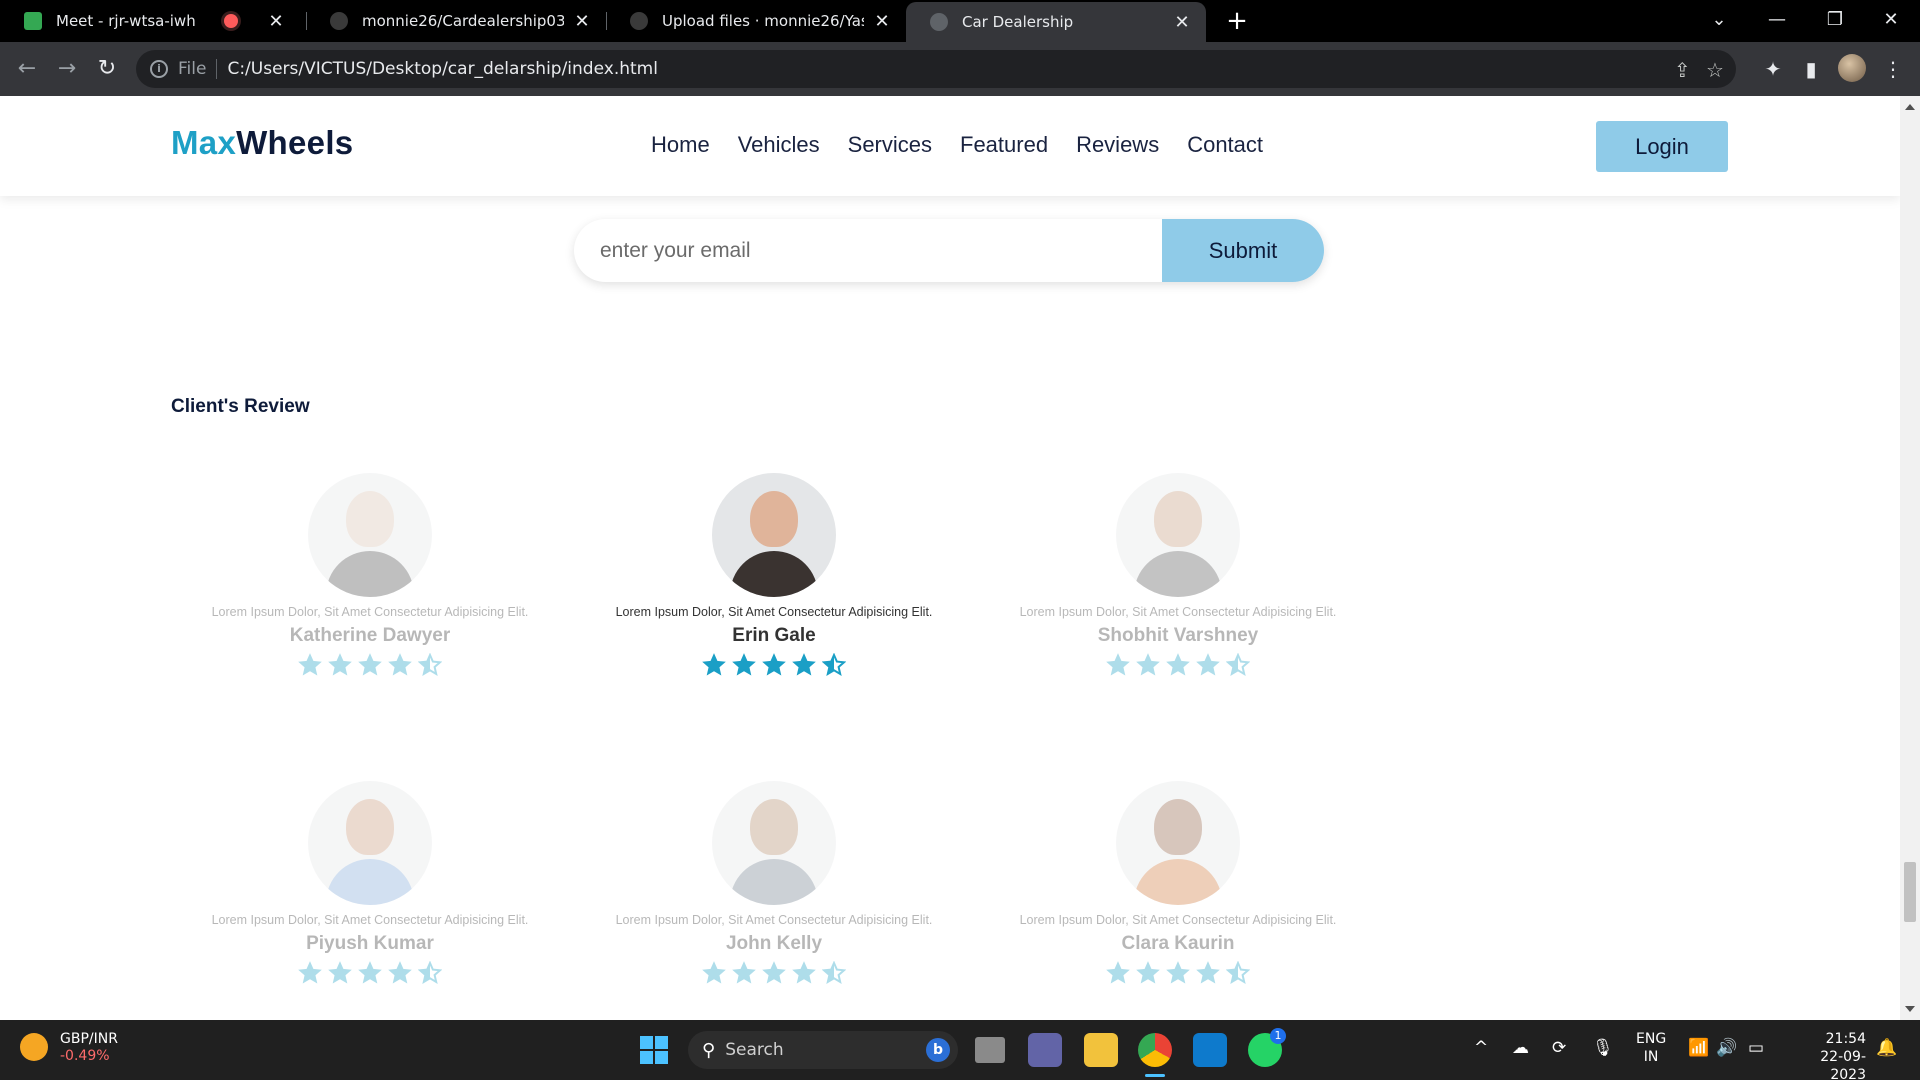 The height and width of the screenshot is (1080, 1920). I want to click on scroll-up-icon, so click(1910, 107).